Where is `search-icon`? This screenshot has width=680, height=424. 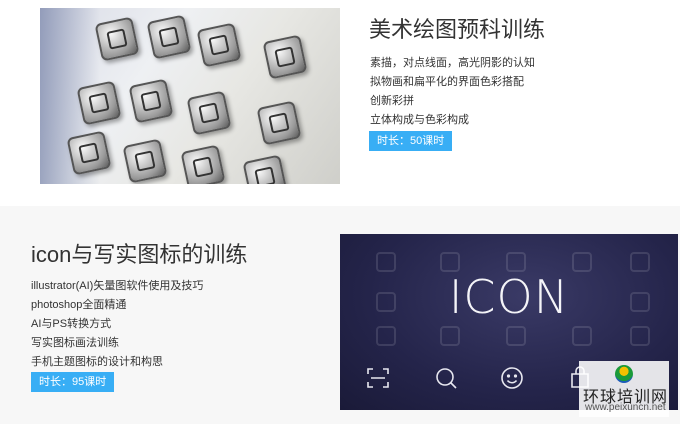 search-icon is located at coordinates (446, 378).